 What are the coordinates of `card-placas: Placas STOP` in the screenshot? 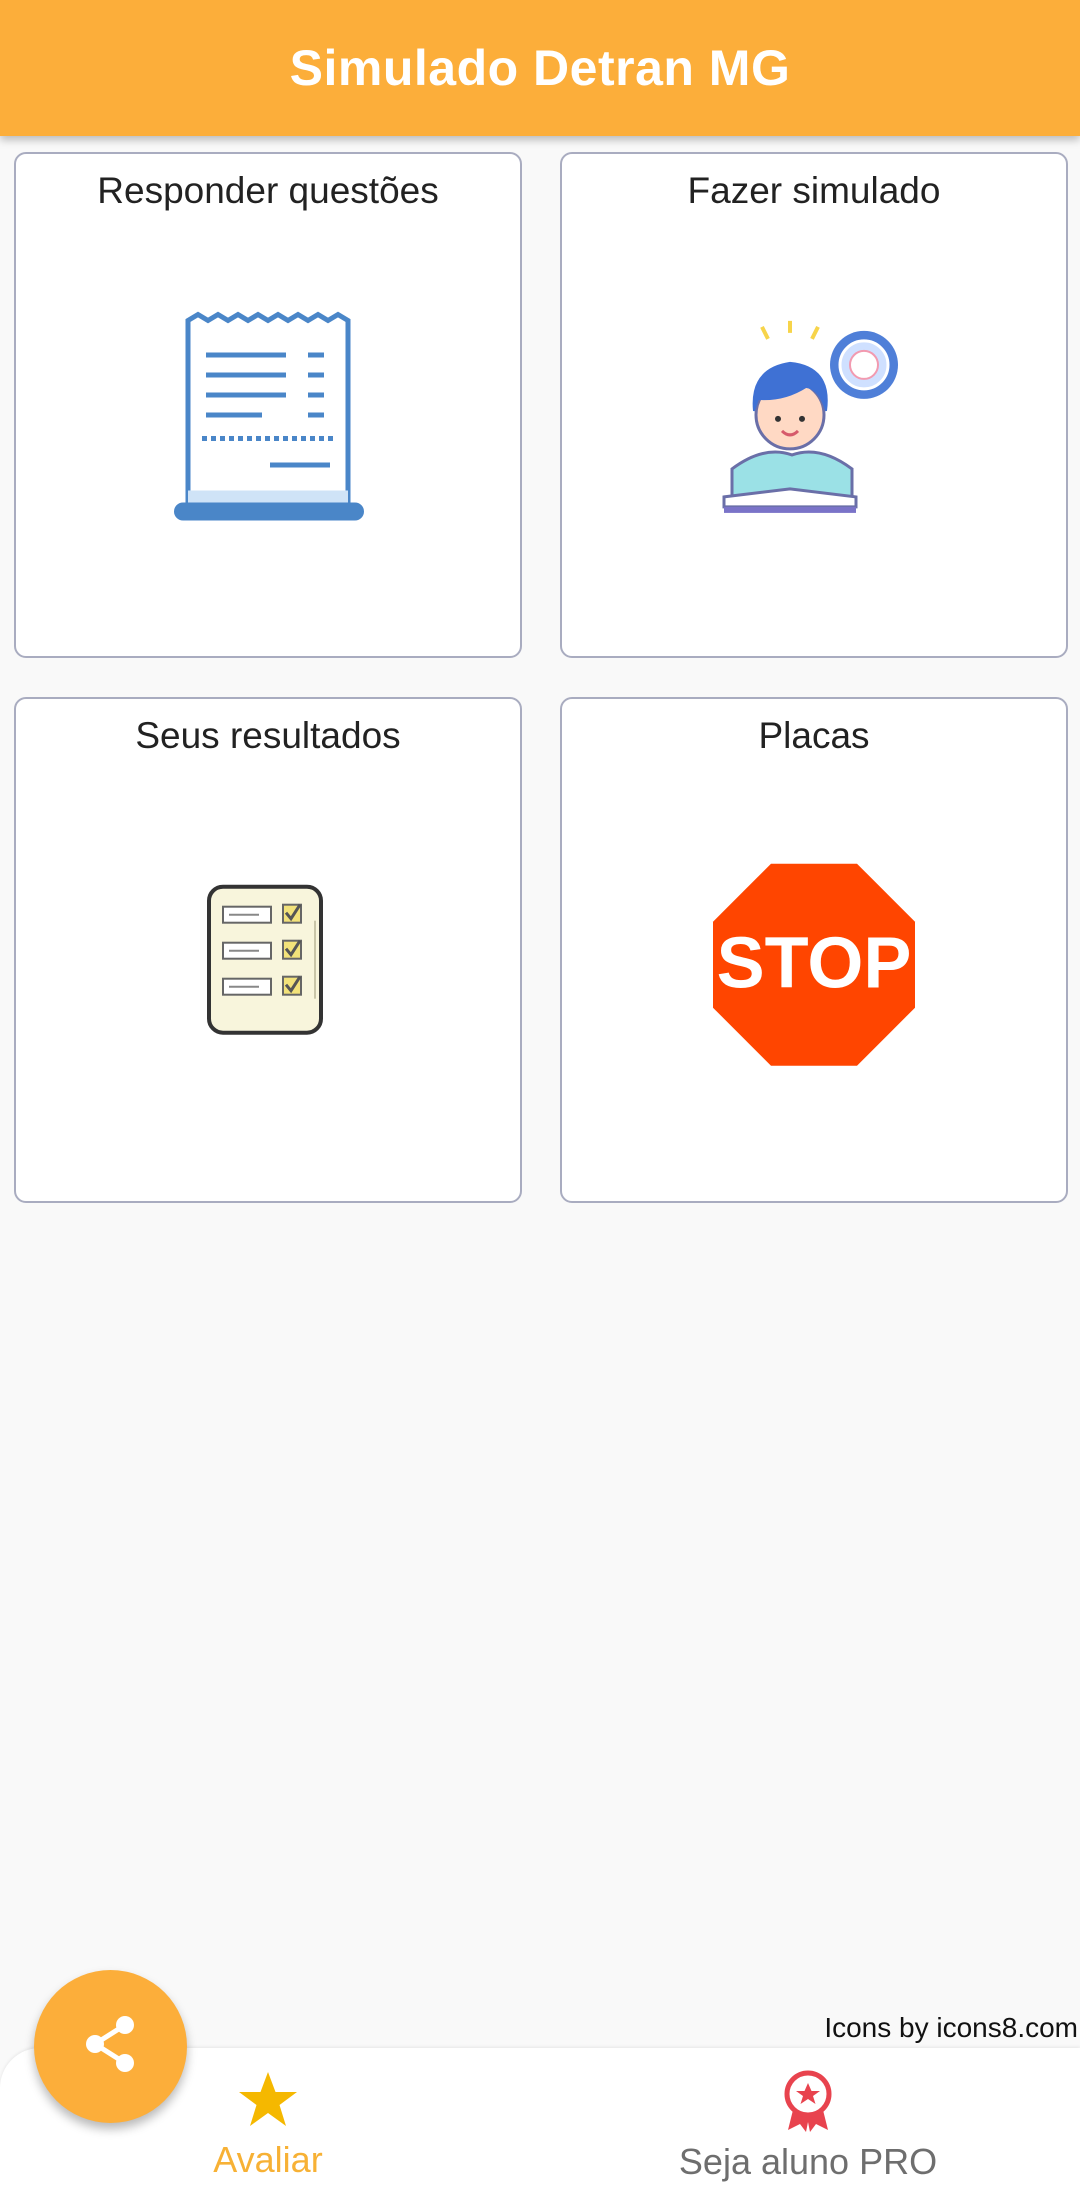 It's located at (814, 950).